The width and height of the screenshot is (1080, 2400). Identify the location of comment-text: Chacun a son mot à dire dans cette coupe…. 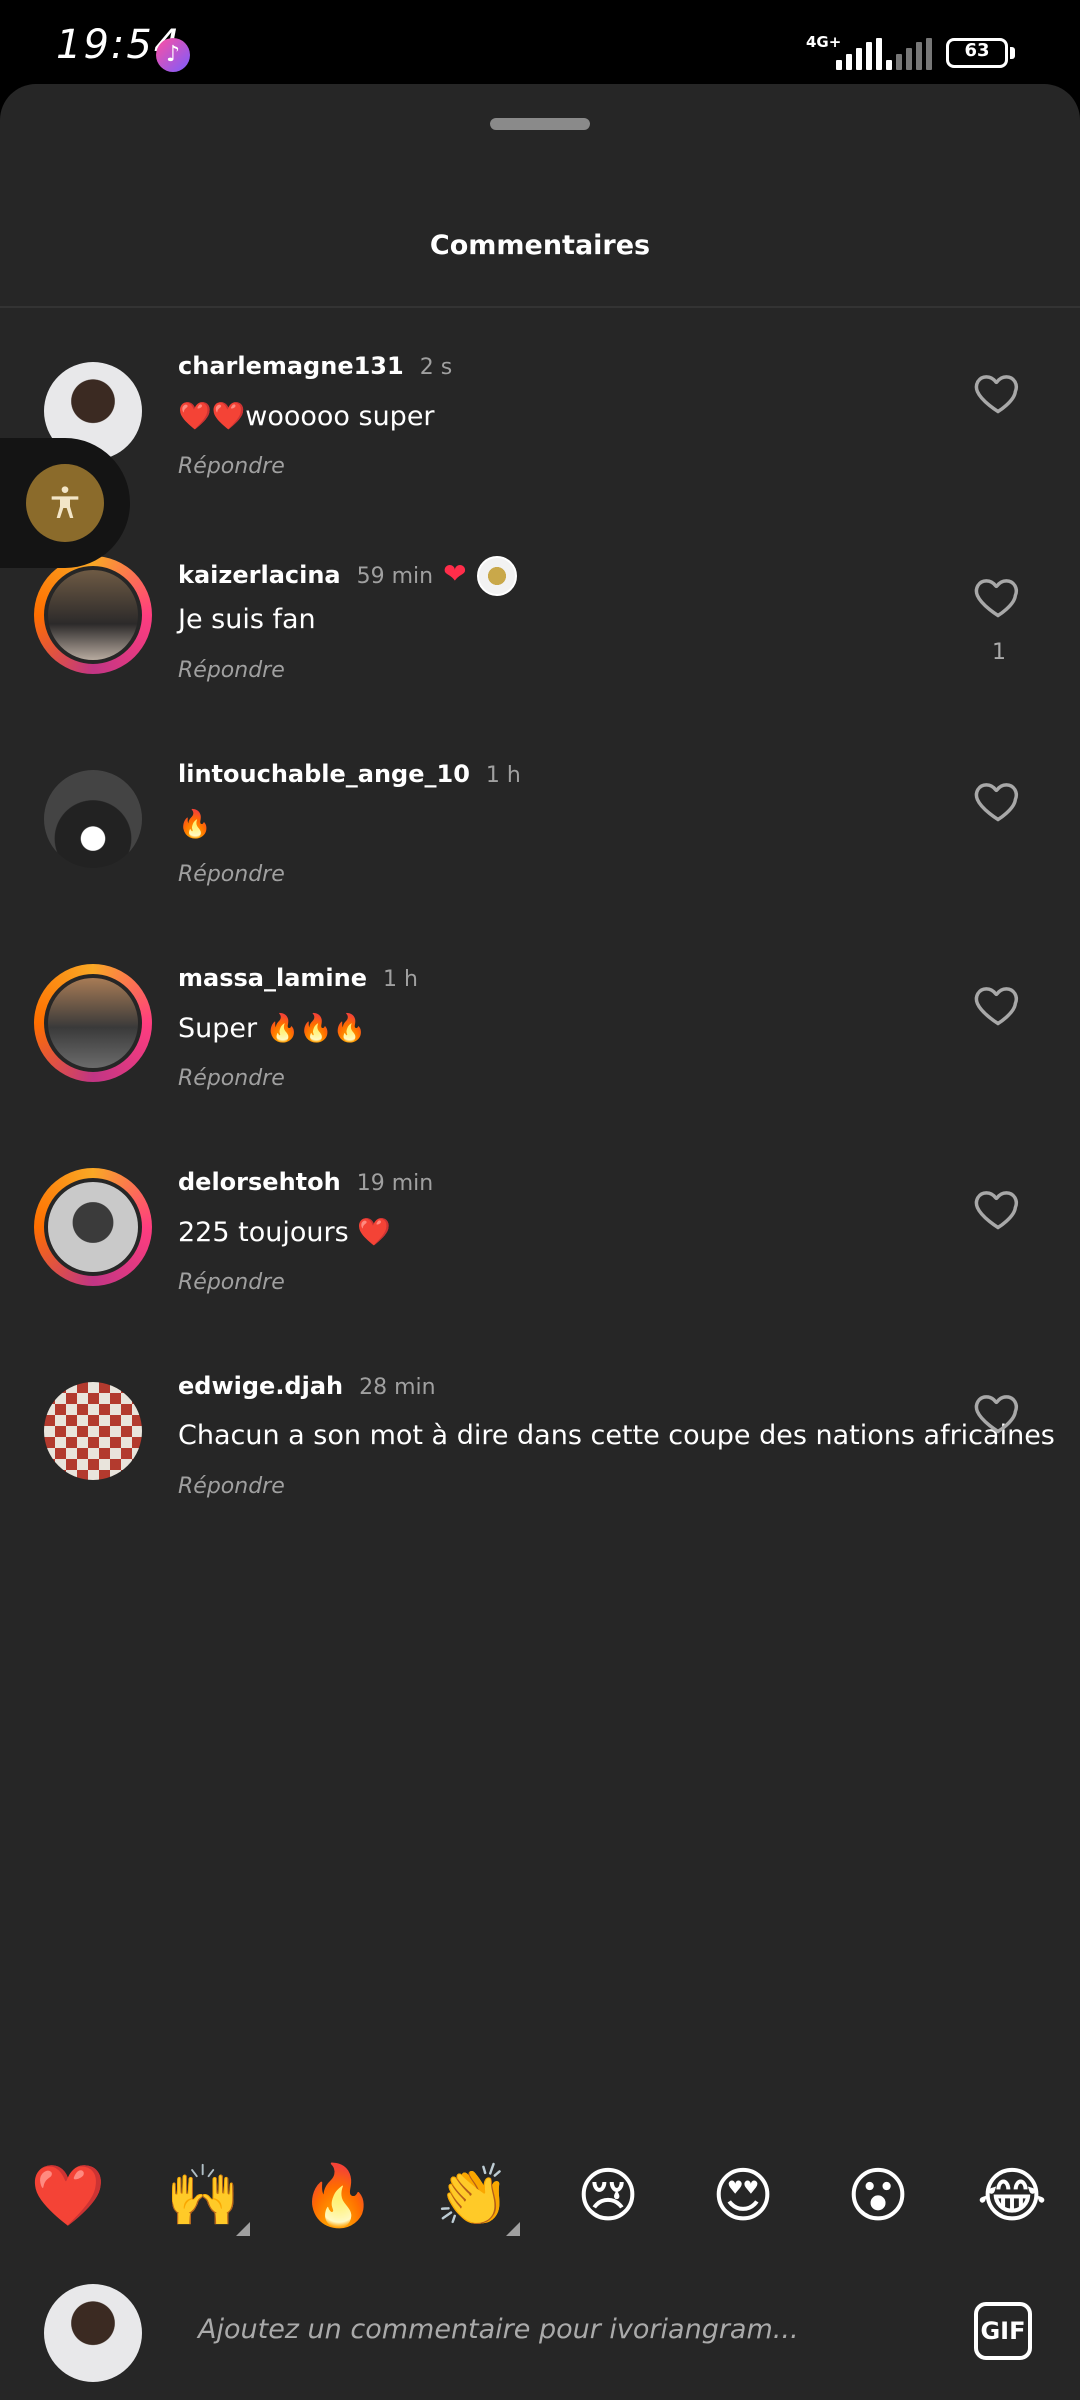
(616, 1435).